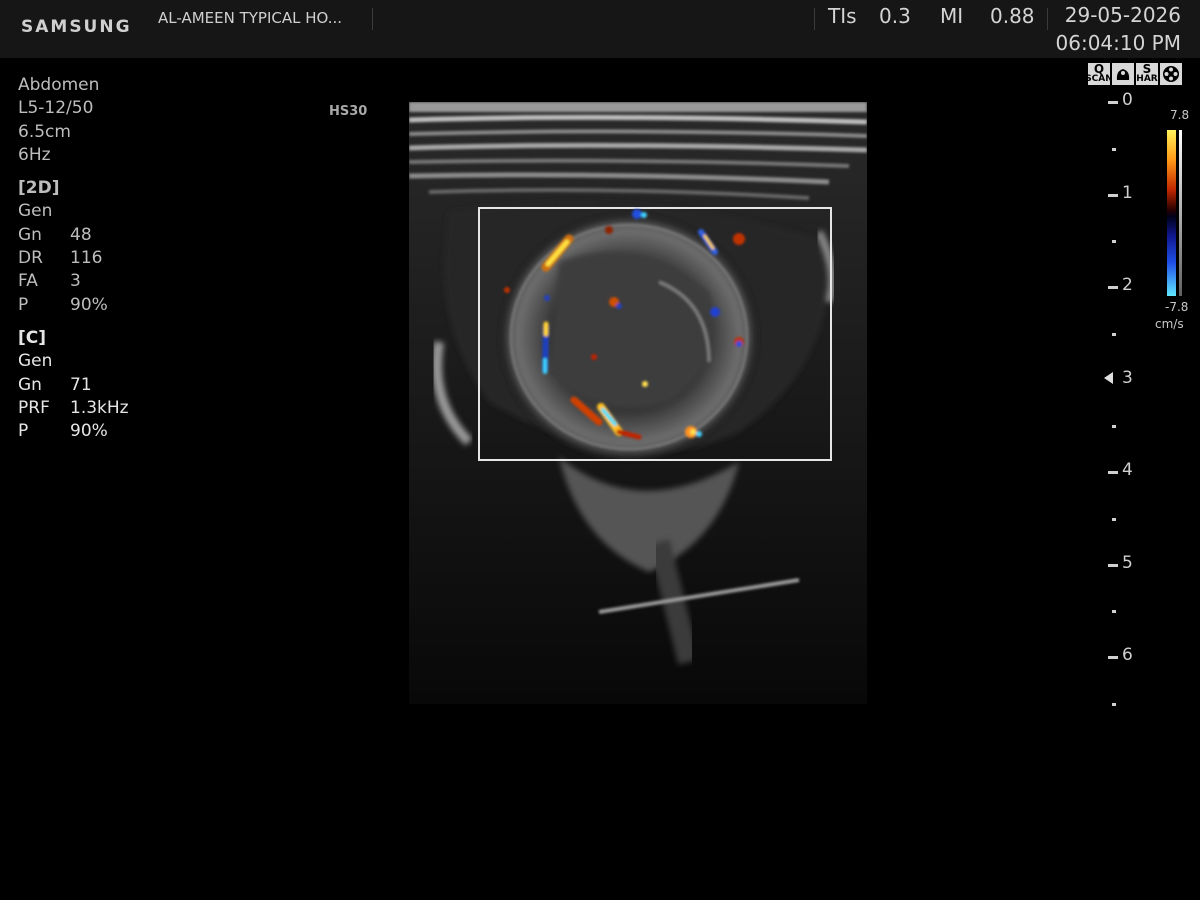  What do you see at coordinates (34, 154) in the screenshot?
I see `frame-rate-label: 6Hz` at bounding box center [34, 154].